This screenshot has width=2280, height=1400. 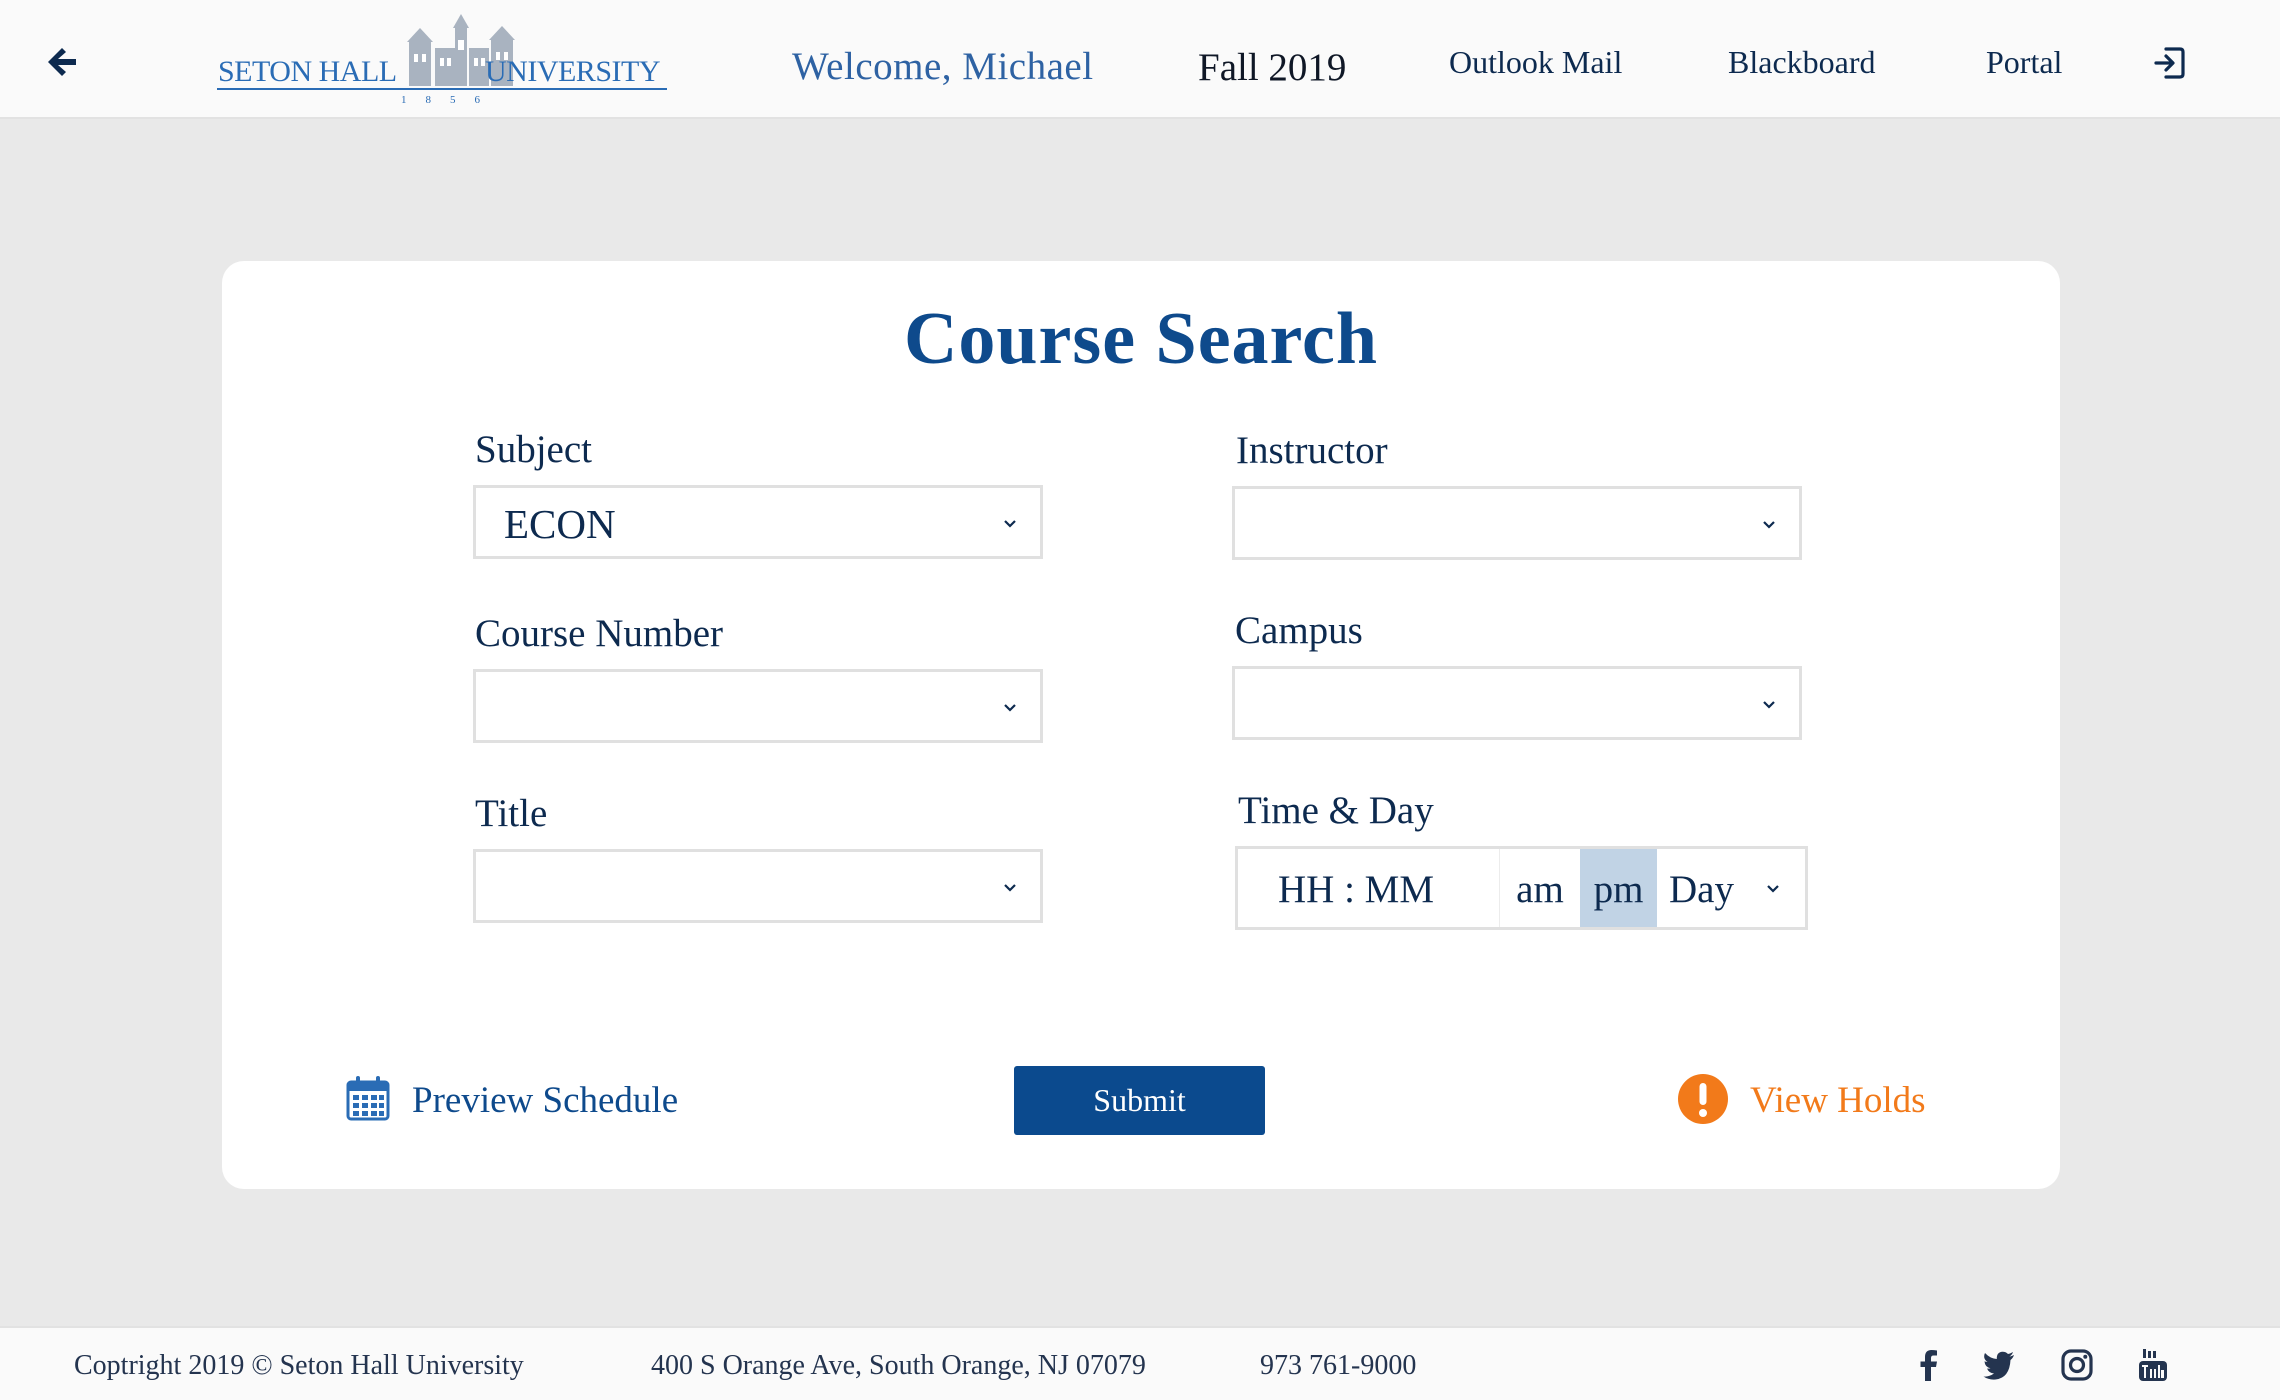 I want to click on course-number-label: Course Number, so click(x=599, y=633).